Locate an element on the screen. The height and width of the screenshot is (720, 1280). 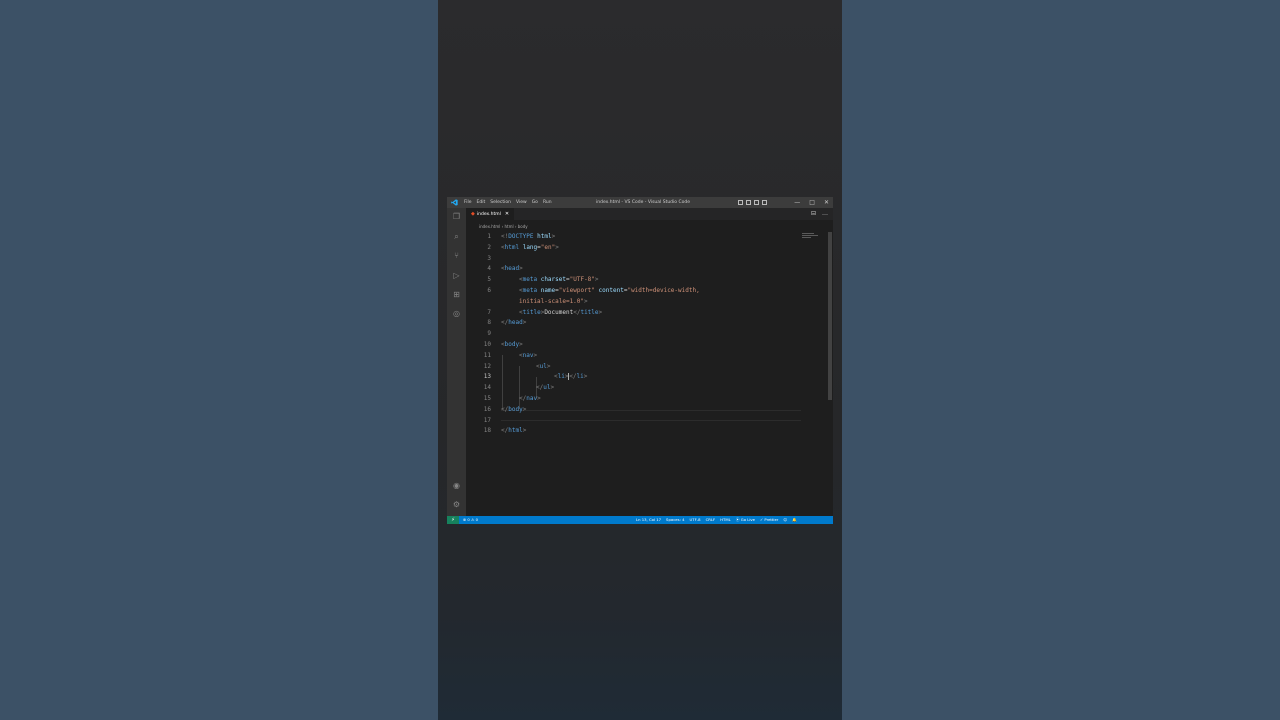
accounts-icon: ◉ is located at coordinates (456, 485).